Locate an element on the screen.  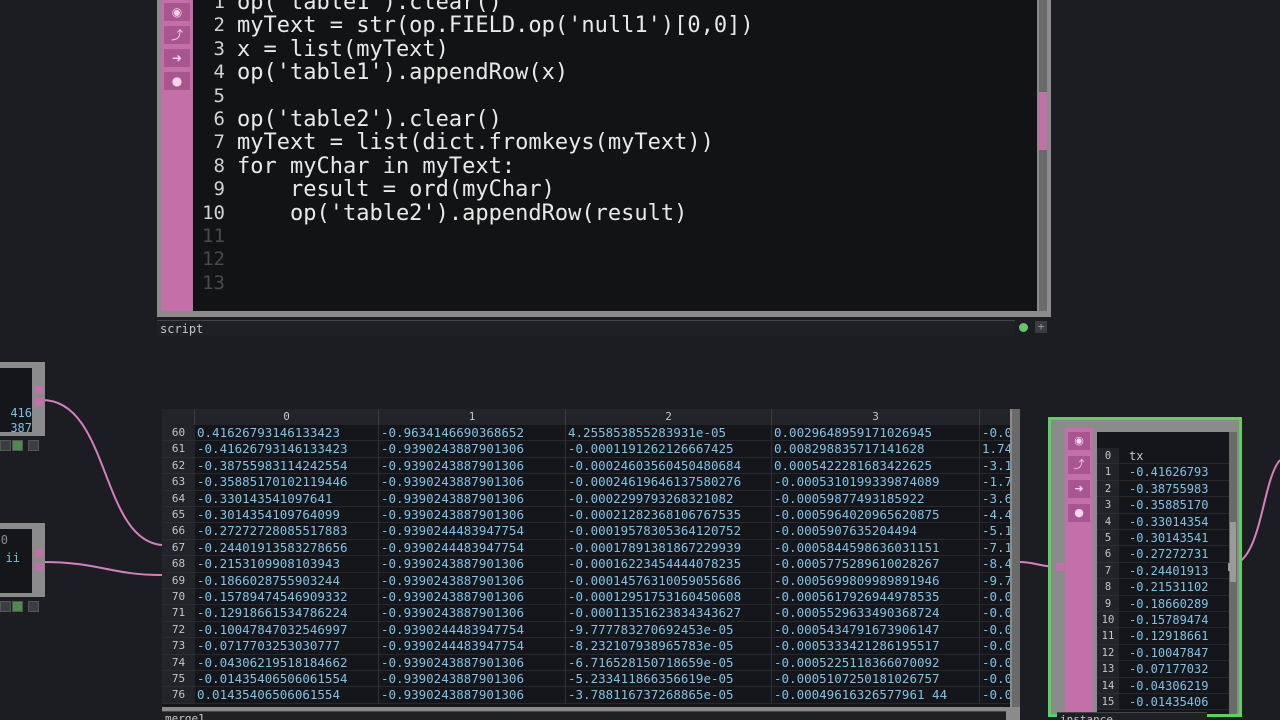
table-cell: -0.1866028755903244 is located at coordinates (287, 580).